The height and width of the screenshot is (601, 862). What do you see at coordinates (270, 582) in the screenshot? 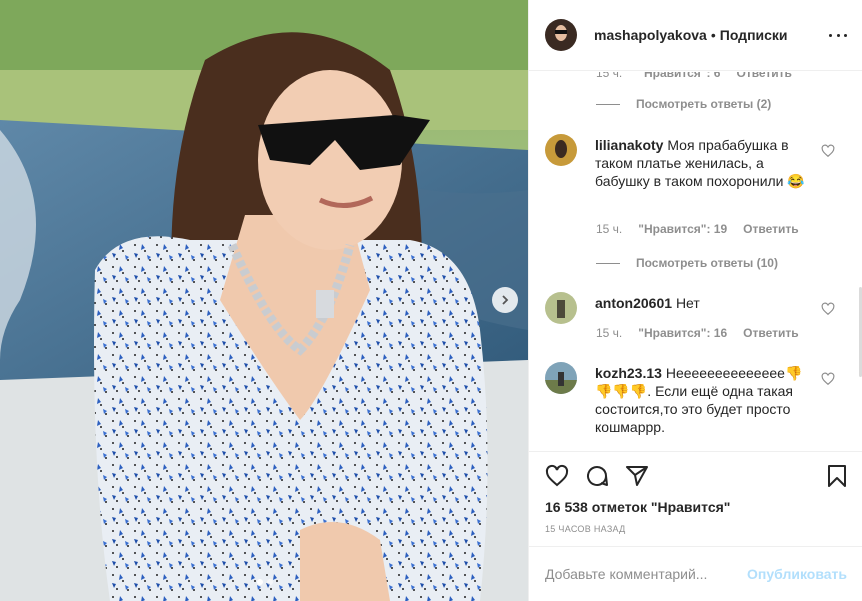
I see `carousel-dot` at bounding box center [270, 582].